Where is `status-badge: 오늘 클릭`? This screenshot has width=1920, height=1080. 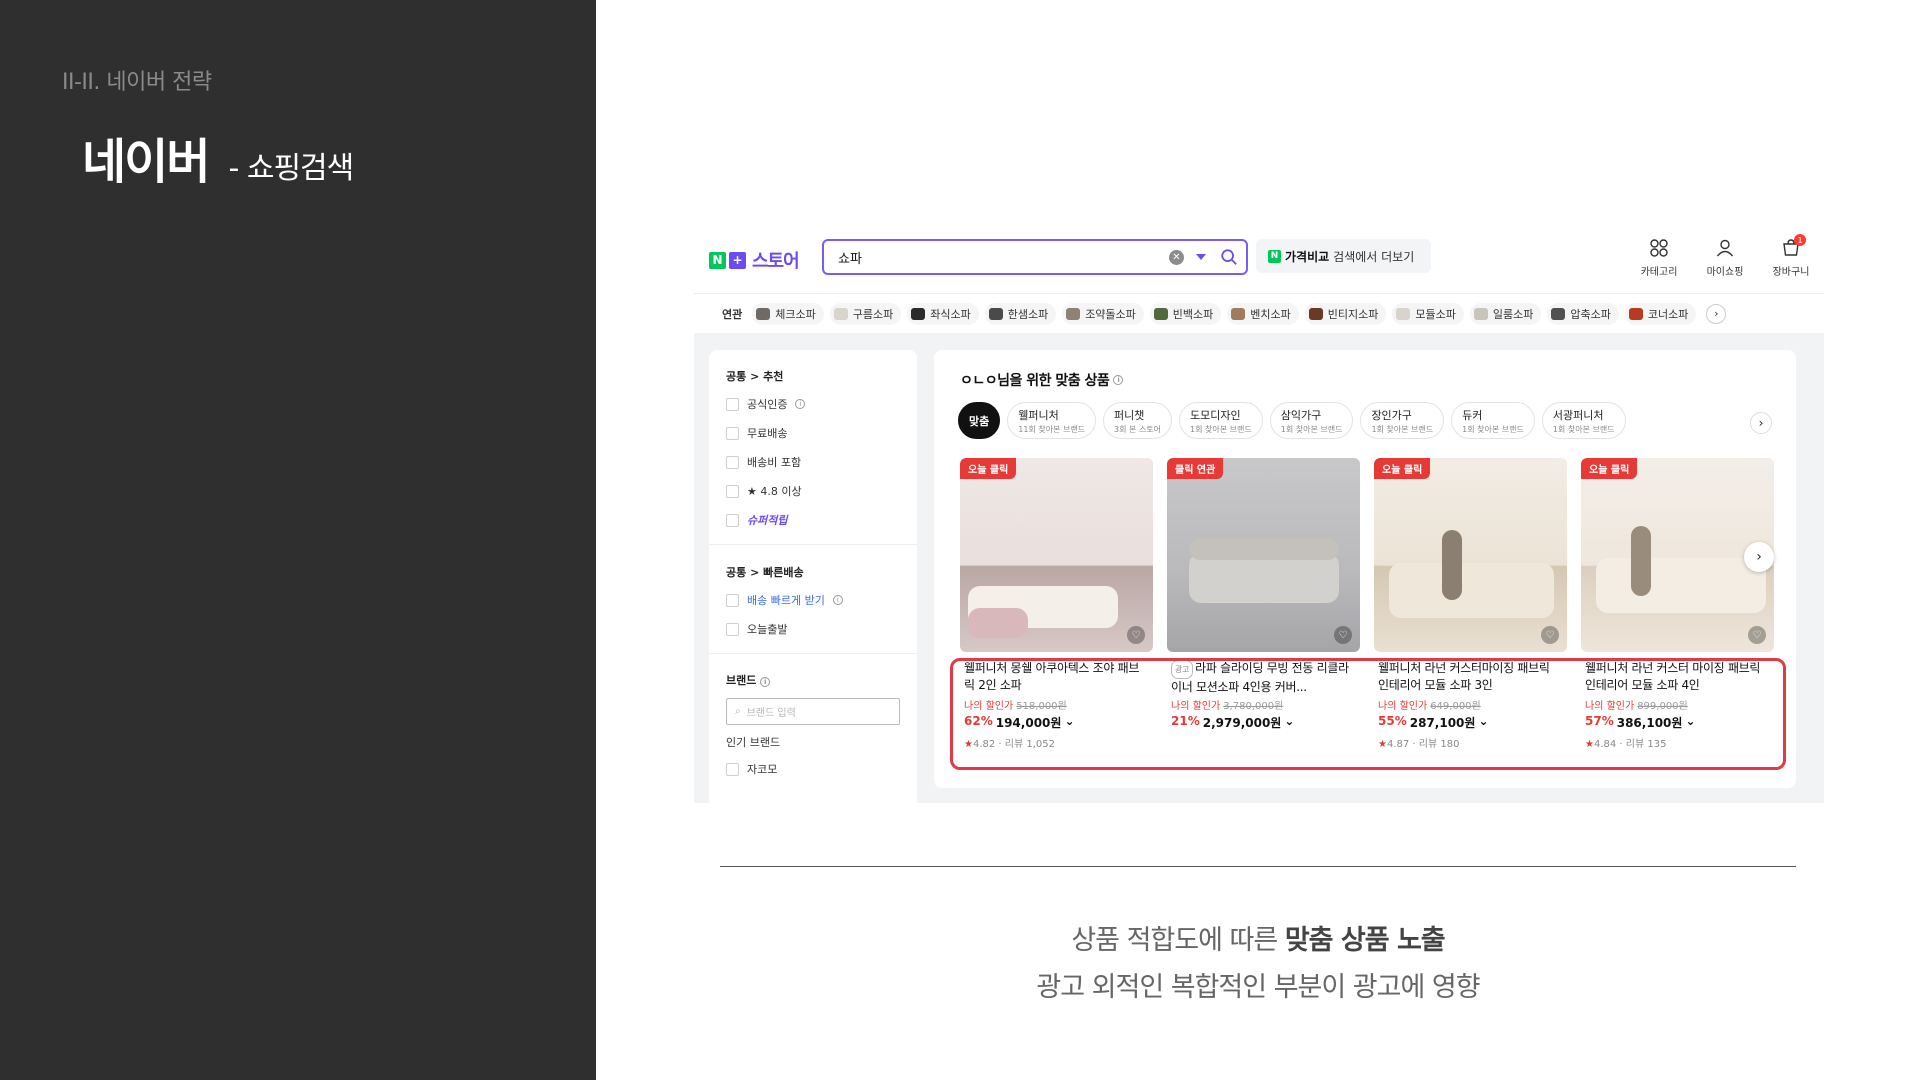
status-badge: 오늘 클릭 is located at coordinates (1609, 468).